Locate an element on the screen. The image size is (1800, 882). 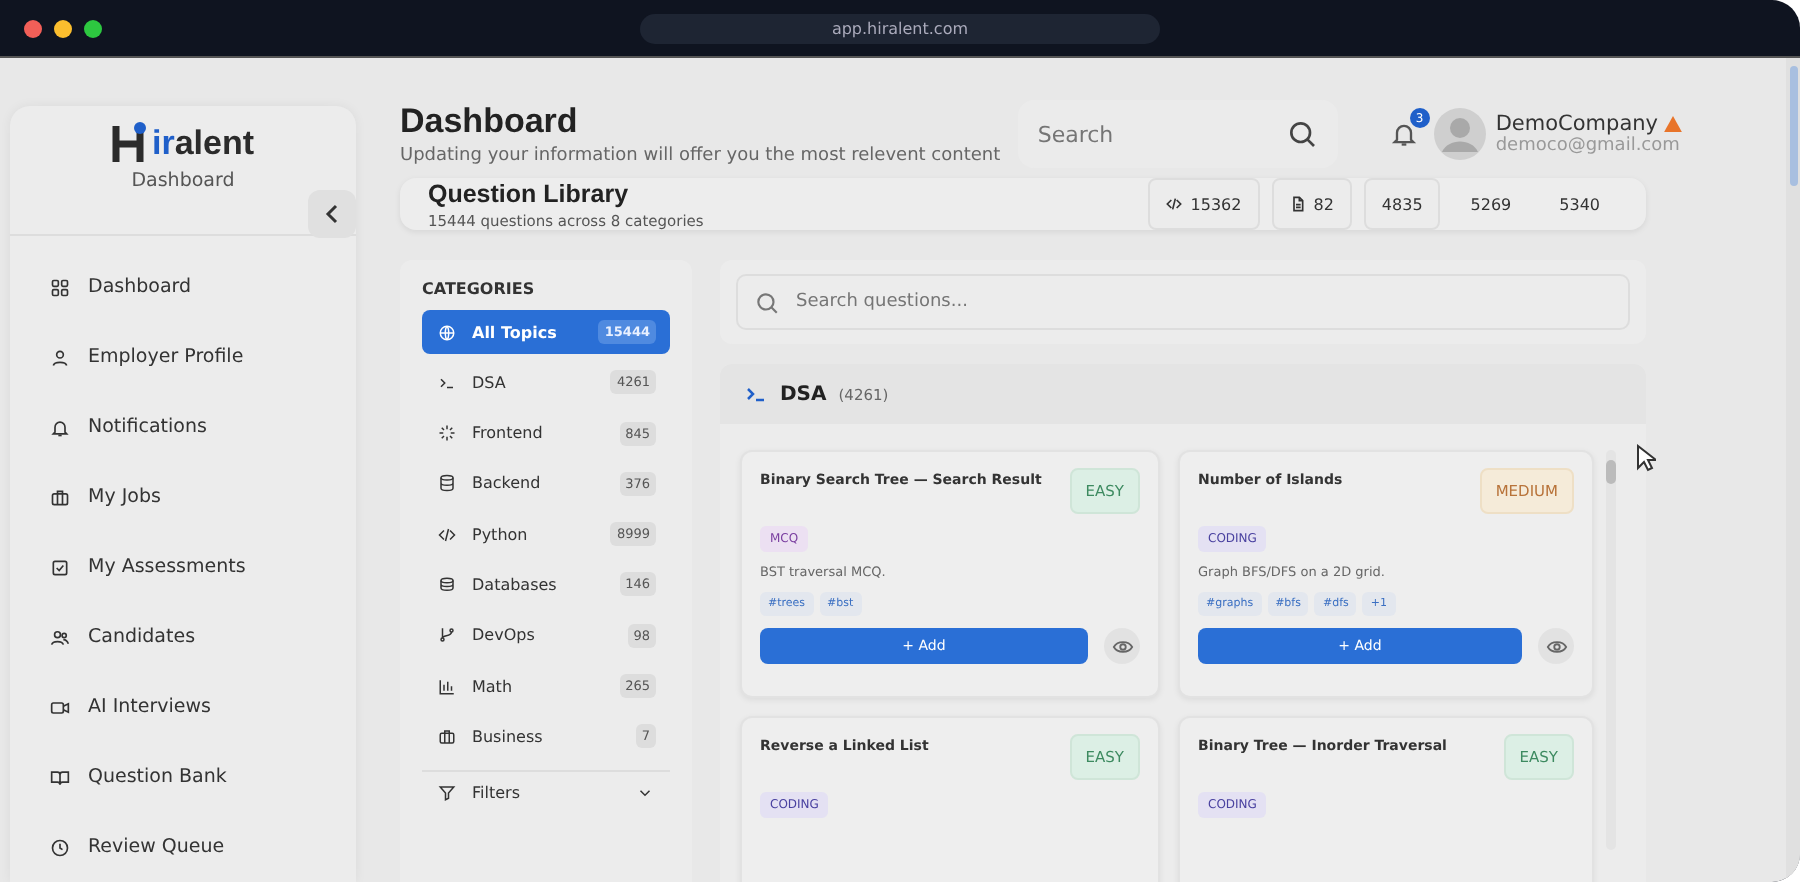
video-icon is located at coordinates (60, 707).